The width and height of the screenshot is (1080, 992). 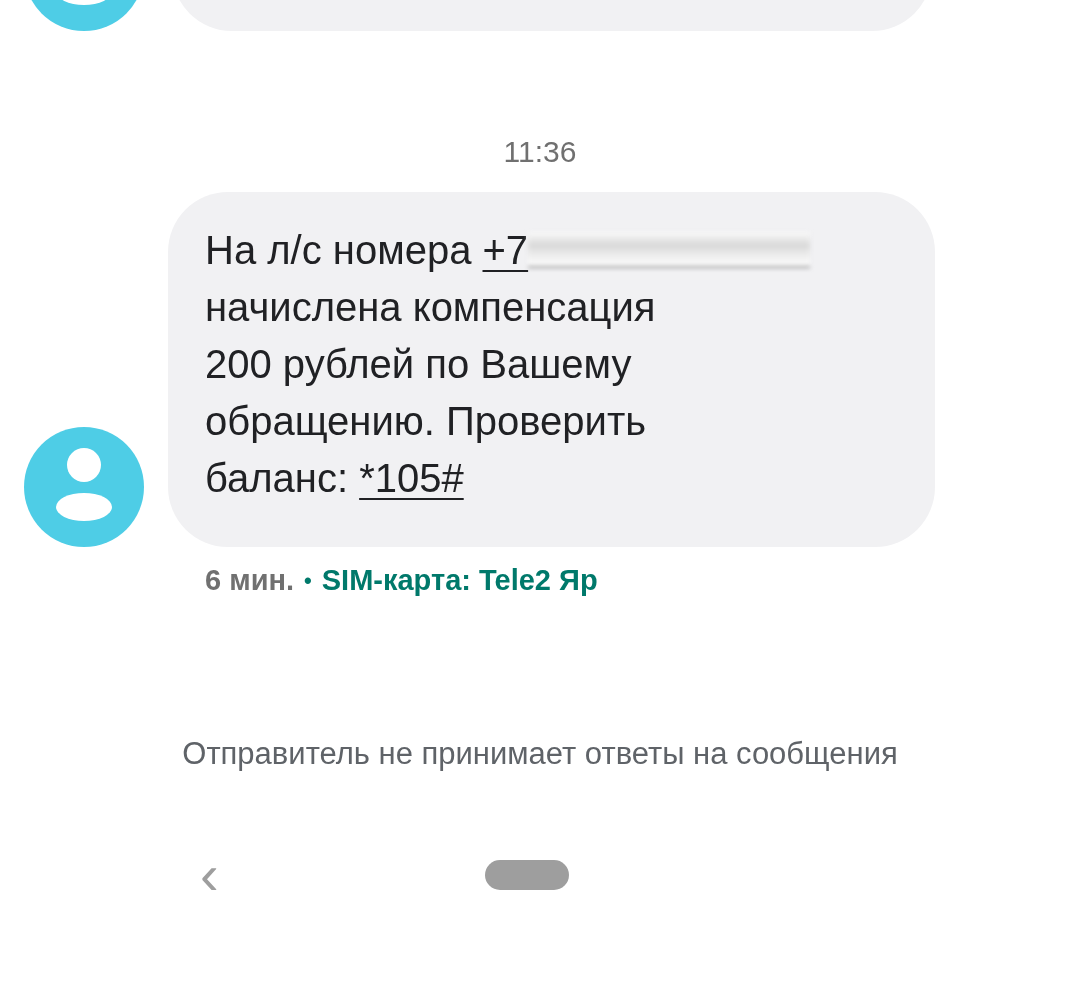 I want to click on phone-link: +7, so click(x=505, y=250).